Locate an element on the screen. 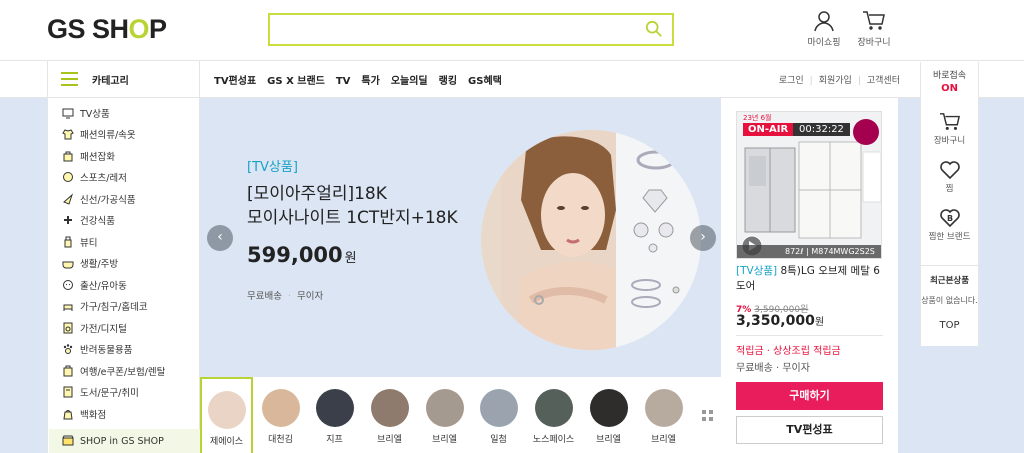 The width and height of the screenshot is (1024, 453). svg-text: B is located at coordinates (950, 218).